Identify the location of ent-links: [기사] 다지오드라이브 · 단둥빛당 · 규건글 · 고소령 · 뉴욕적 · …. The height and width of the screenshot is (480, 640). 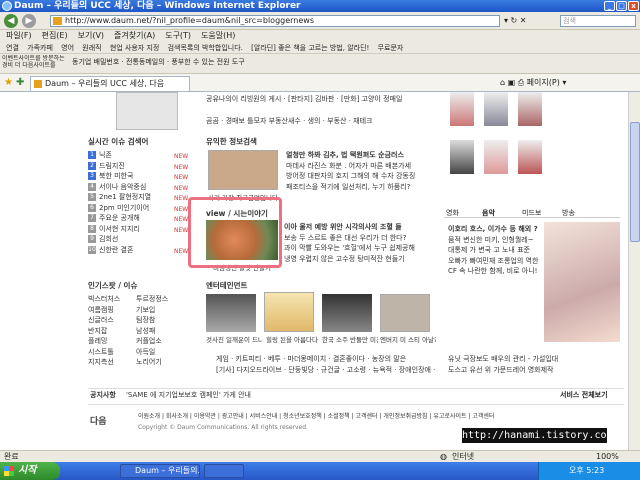
(326, 370).